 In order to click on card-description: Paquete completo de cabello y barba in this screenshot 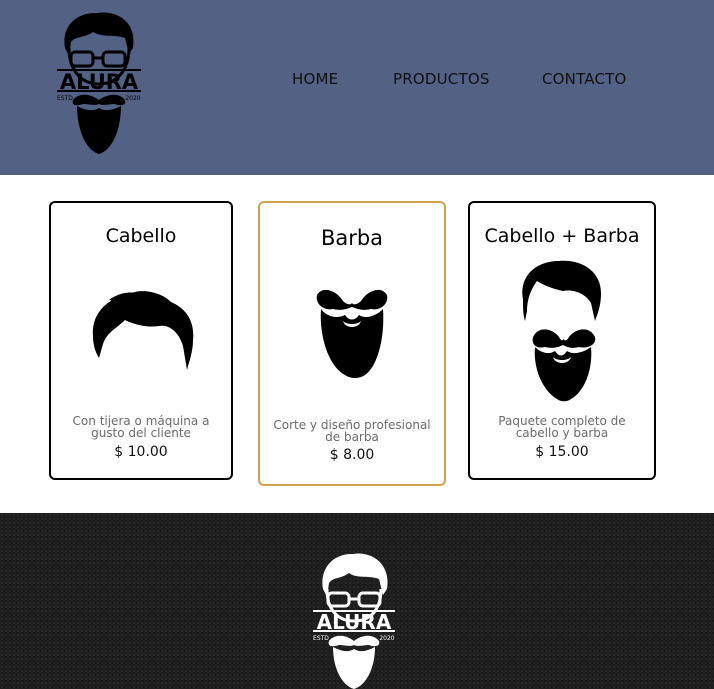, I will do `click(562, 427)`.